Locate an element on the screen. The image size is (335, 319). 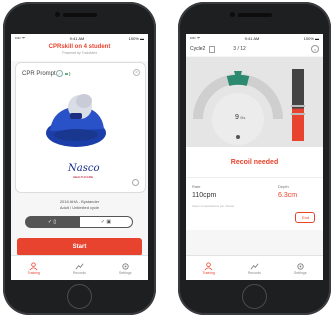
check-icon: ✓ is located at coordinates (59, 73).